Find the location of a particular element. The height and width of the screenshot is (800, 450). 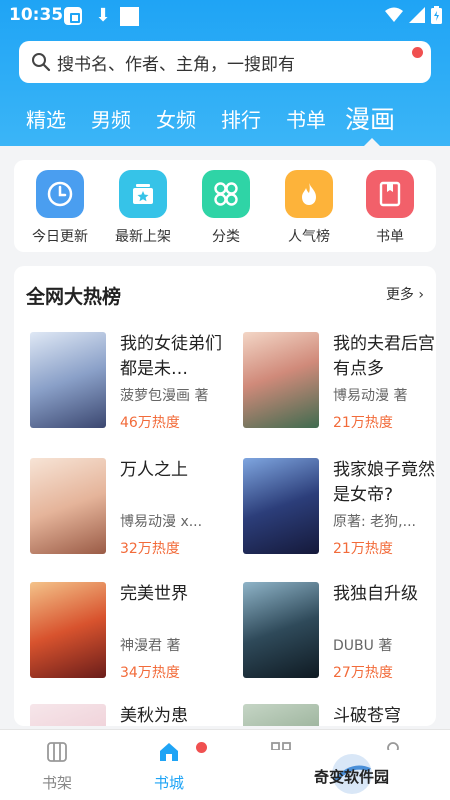

download-icon: ⬇ is located at coordinates (103, 15).